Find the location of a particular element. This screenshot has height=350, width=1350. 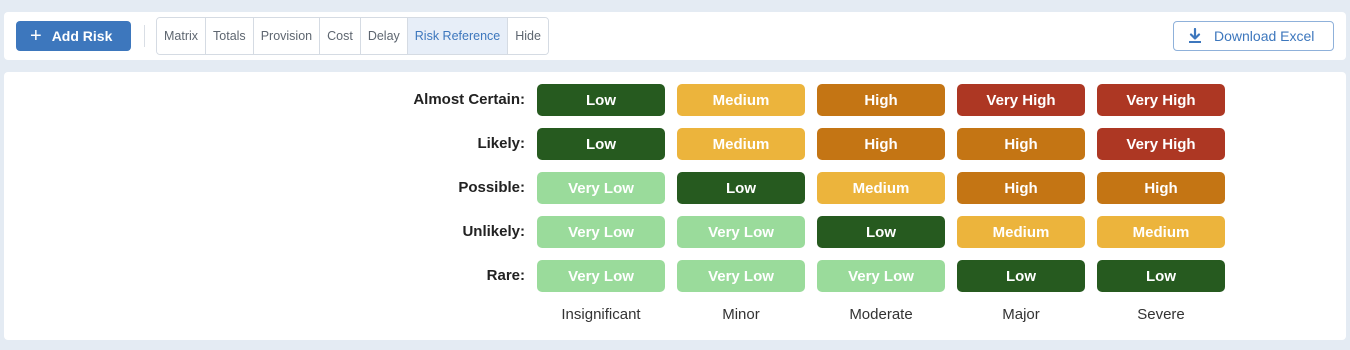

tab-cost: Cost is located at coordinates (340, 36).